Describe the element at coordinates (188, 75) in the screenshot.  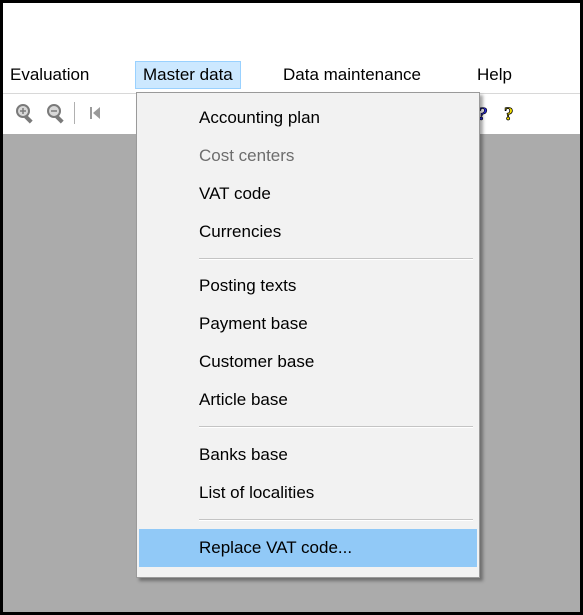
I see `menu-master-data: Master data` at that location.